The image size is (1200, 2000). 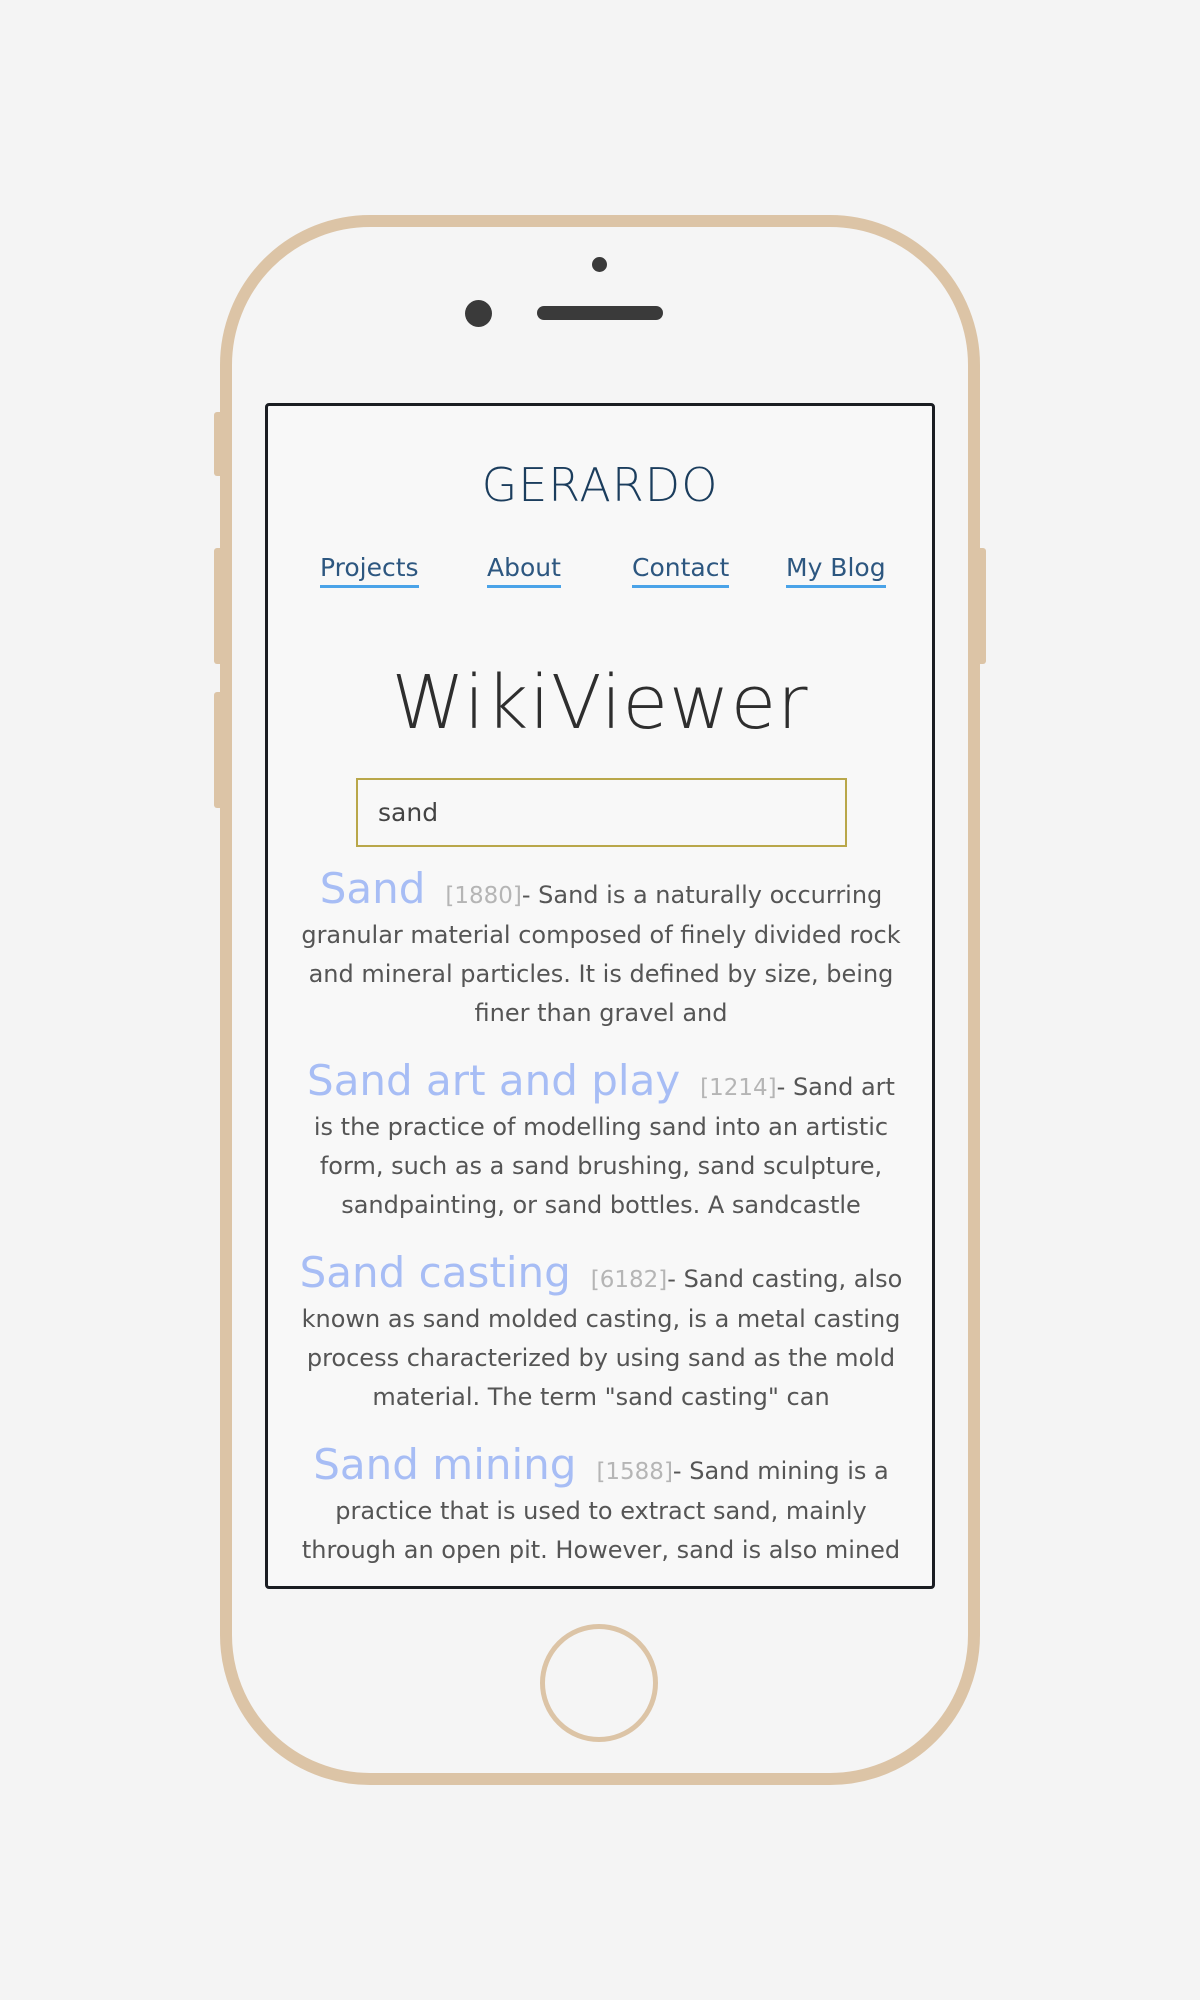 I want to click on earpiece-speaker, so click(x=600, y=313).